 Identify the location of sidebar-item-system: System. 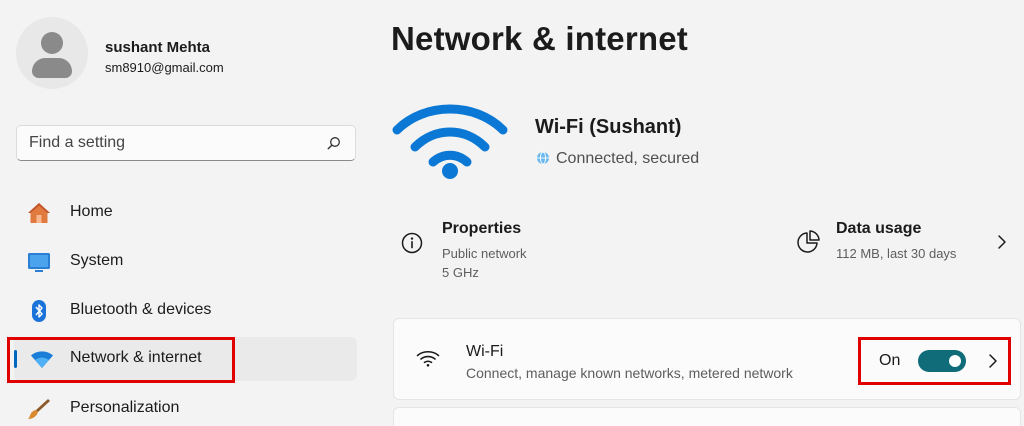
(185, 262).